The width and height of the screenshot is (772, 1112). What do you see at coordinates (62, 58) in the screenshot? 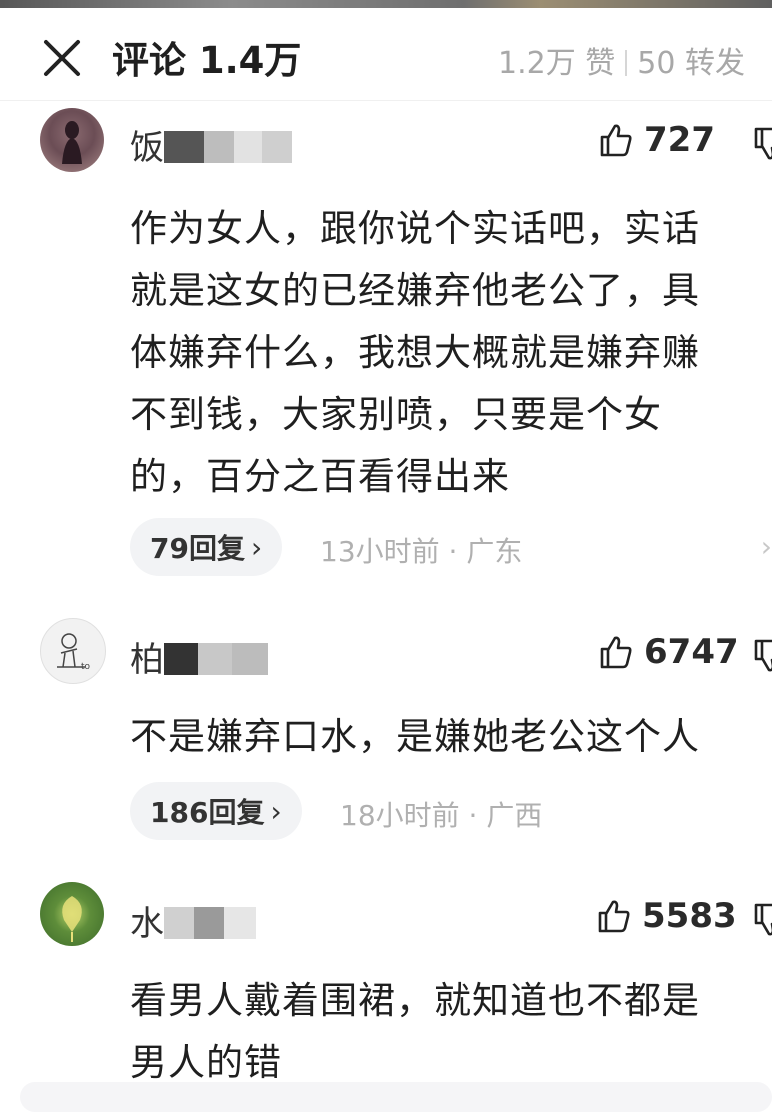
I see `close-icon` at bounding box center [62, 58].